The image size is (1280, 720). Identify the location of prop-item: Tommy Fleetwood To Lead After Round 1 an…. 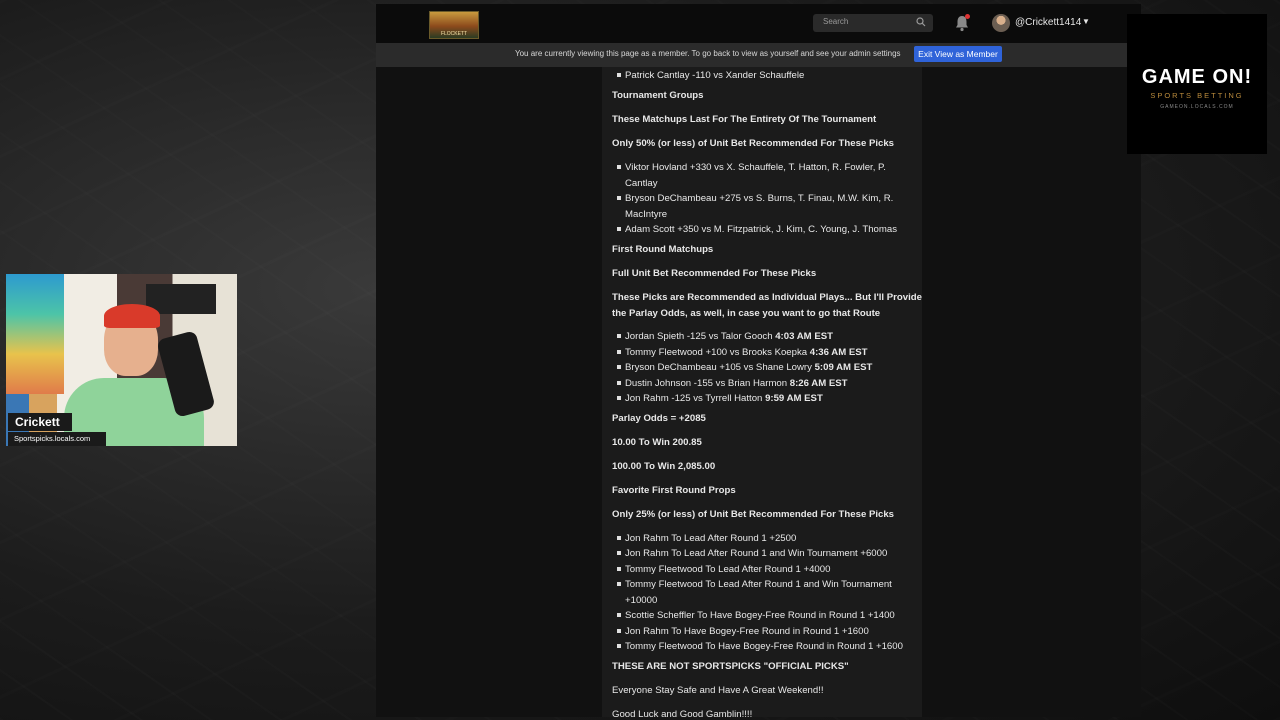
(758, 584).